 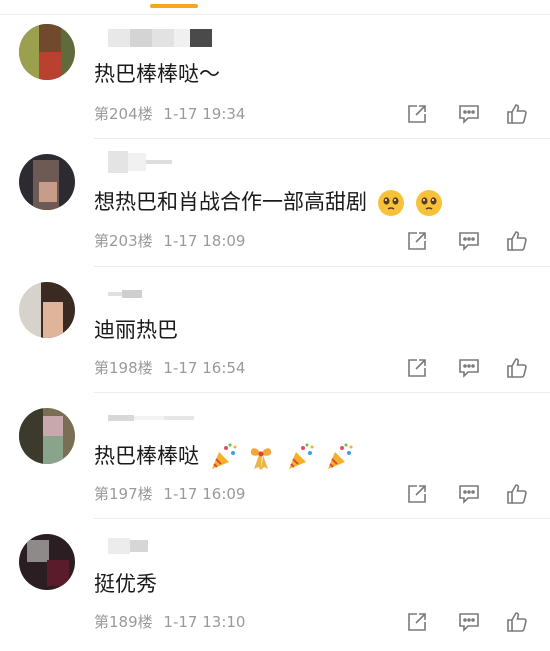 I want to click on timestamp: 1-17 16:54, so click(x=204, y=368).